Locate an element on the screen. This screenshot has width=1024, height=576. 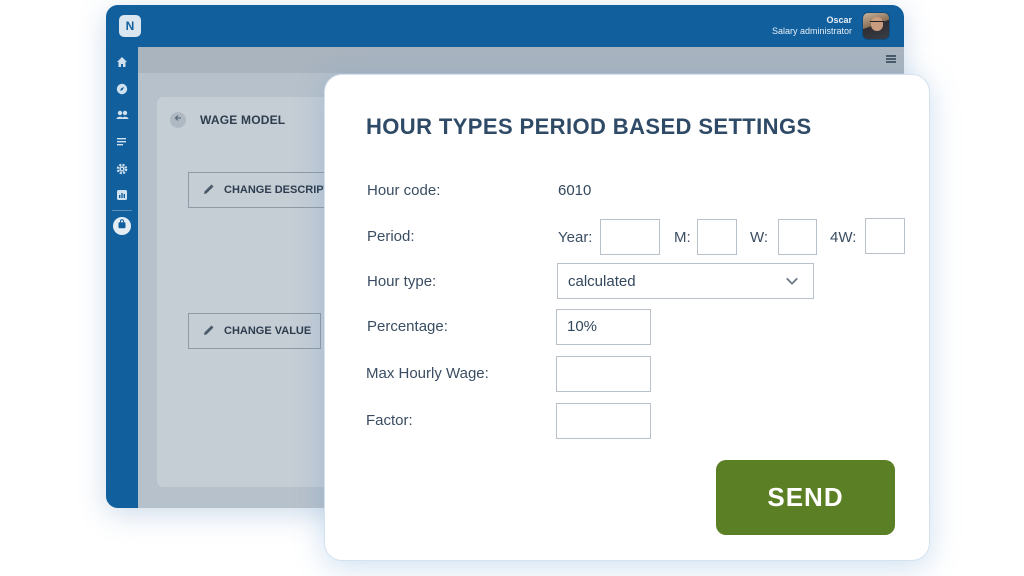
hour-code-label: Hour code: is located at coordinates (404, 190).